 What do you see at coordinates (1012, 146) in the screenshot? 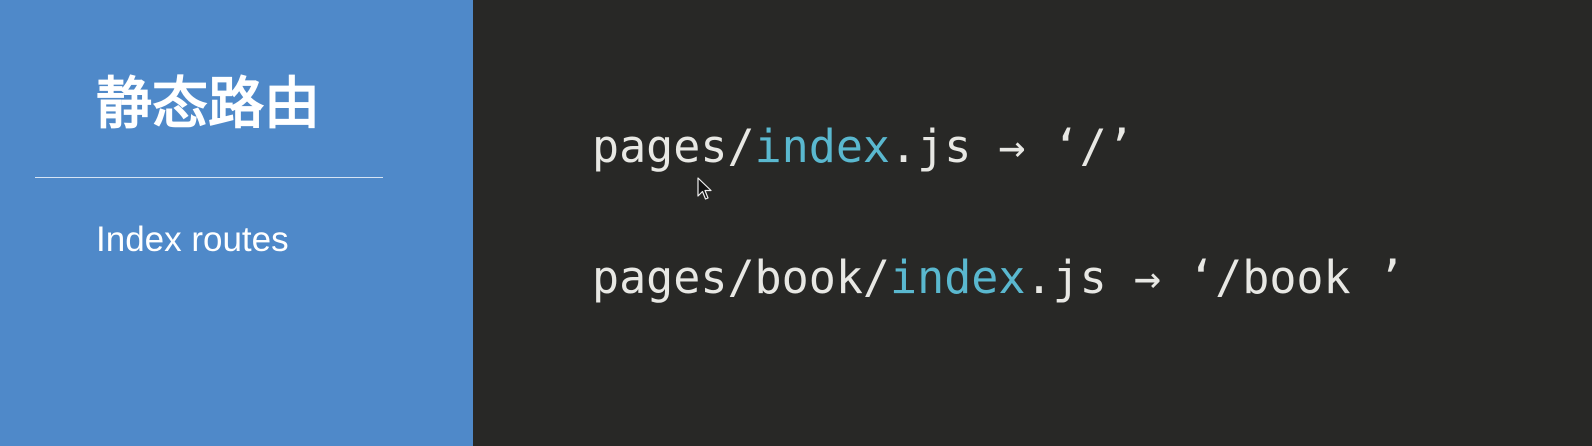
I see `code-suffix: .js → ‘/’` at bounding box center [1012, 146].